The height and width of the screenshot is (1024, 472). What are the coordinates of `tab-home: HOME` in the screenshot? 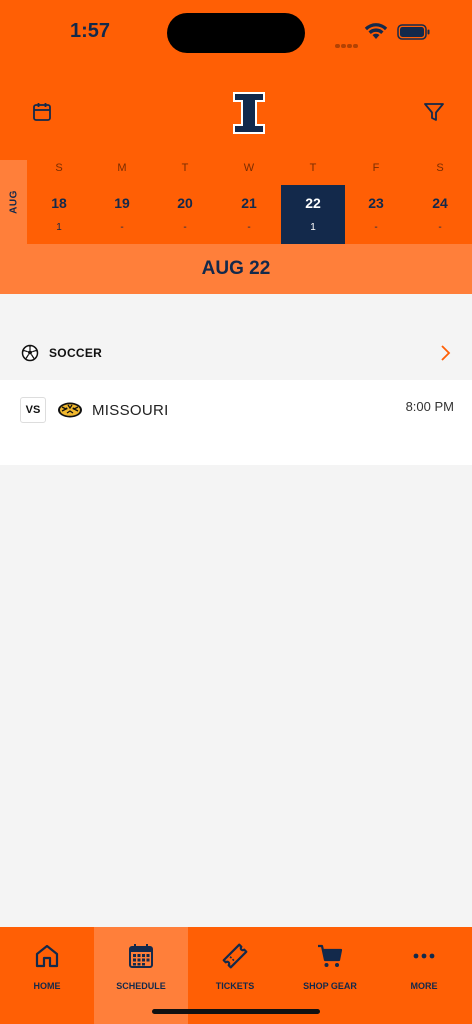 It's located at (47, 975).